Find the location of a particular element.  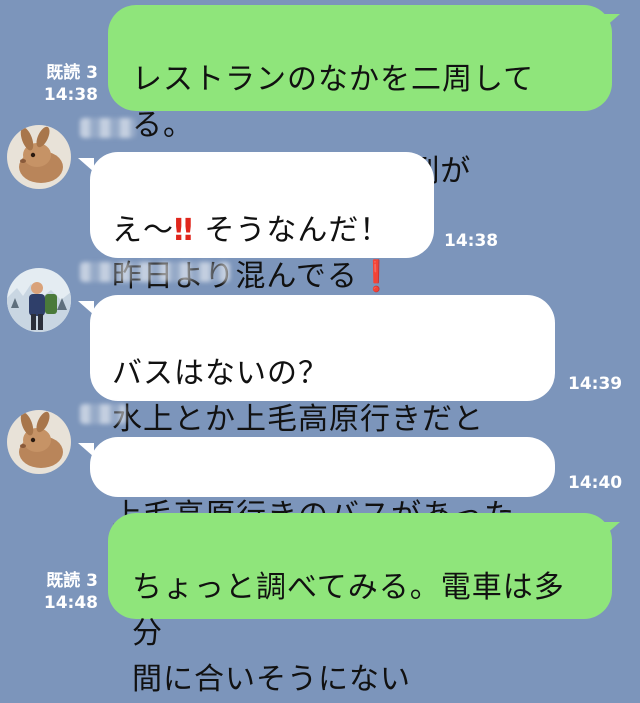

message-5-meta: 既読 3 14:48 is located at coordinates (64, 592).